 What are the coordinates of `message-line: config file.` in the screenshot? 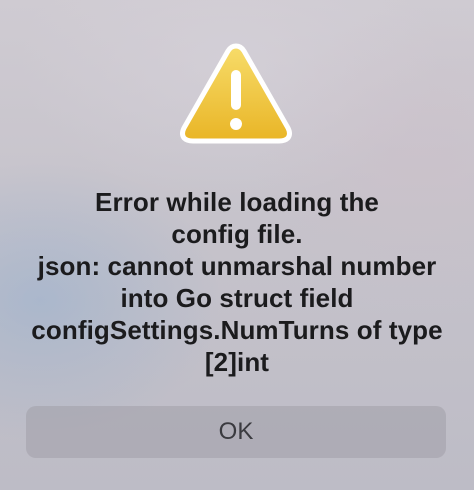 It's located at (237, 234).